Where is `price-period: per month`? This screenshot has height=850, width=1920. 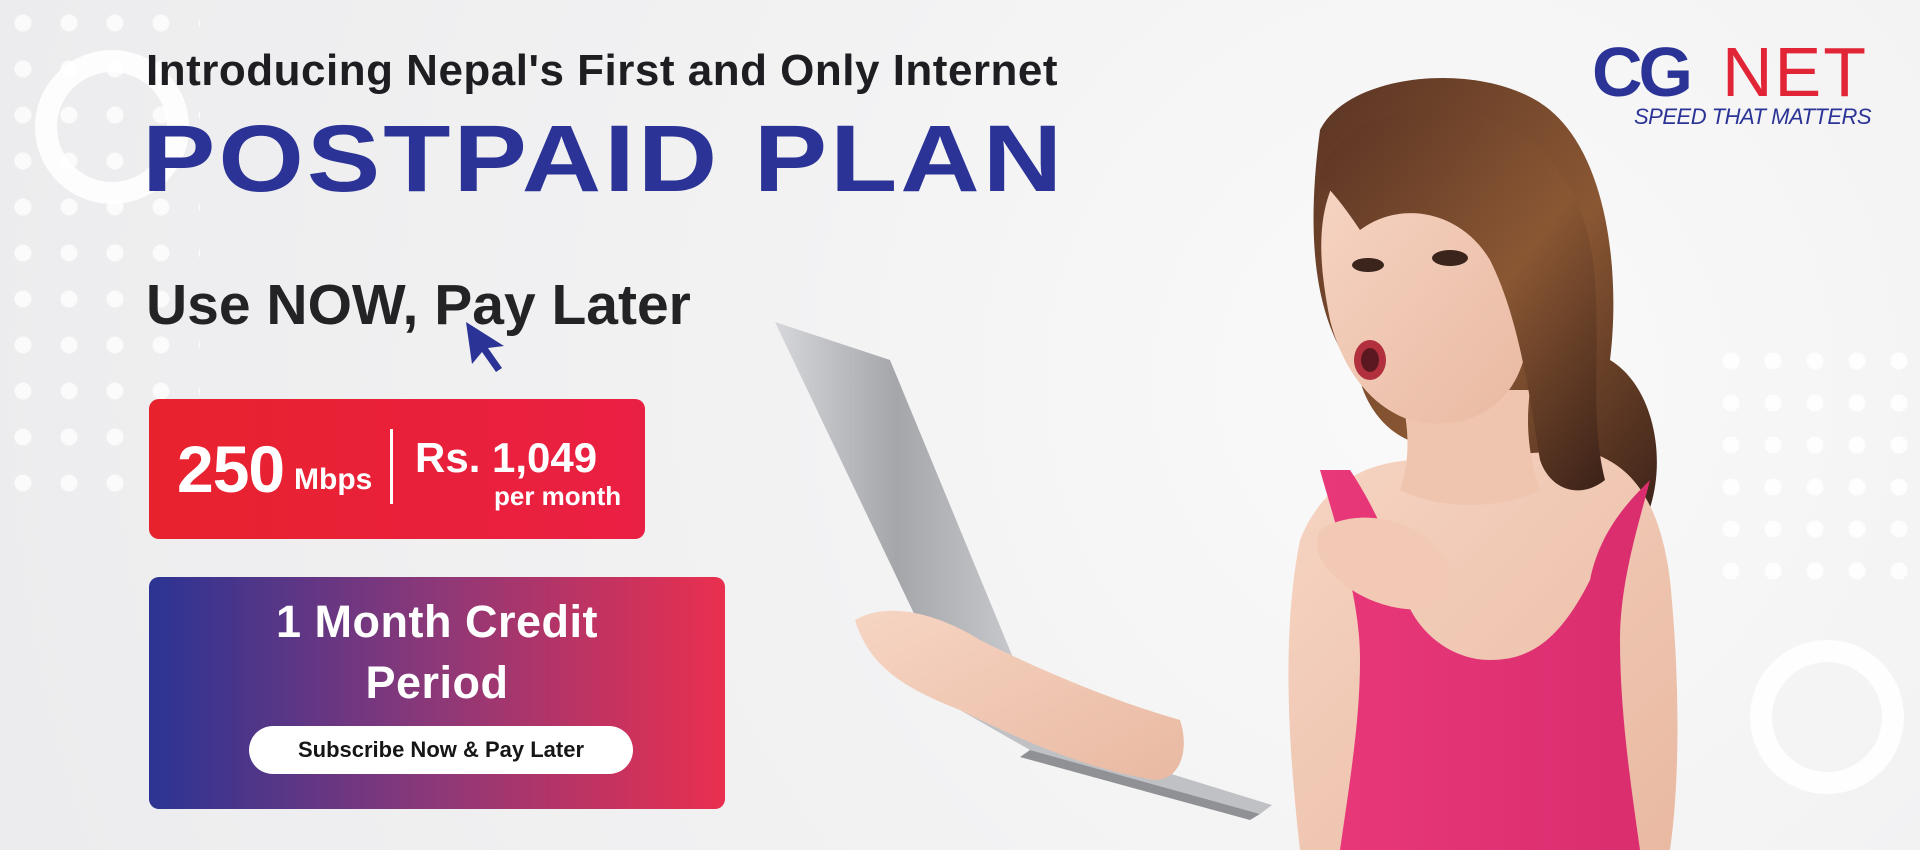
price-period: per month is located at coordinates (558, 496).